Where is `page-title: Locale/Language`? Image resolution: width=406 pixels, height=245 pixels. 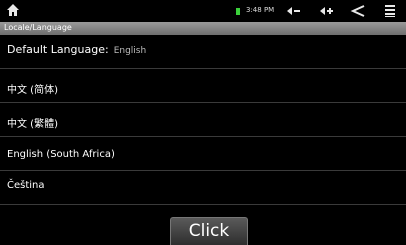 page-title: Locale/Language is located at coordinates (38, 27).